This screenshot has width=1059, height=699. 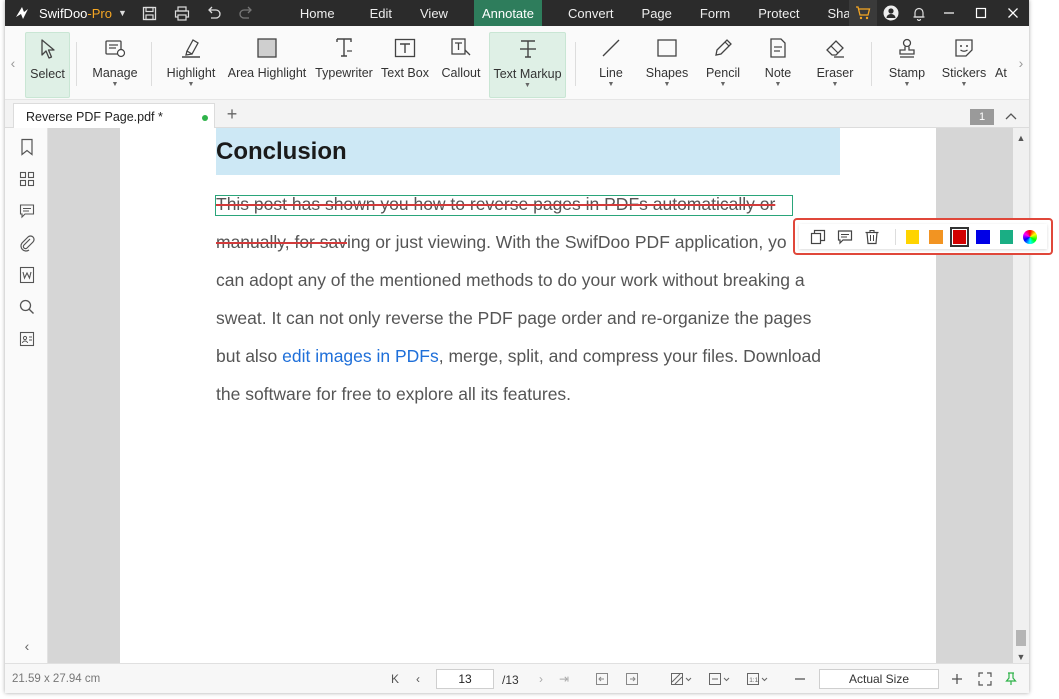 I want to click on stamp-icon, so click(x=907, y=48).